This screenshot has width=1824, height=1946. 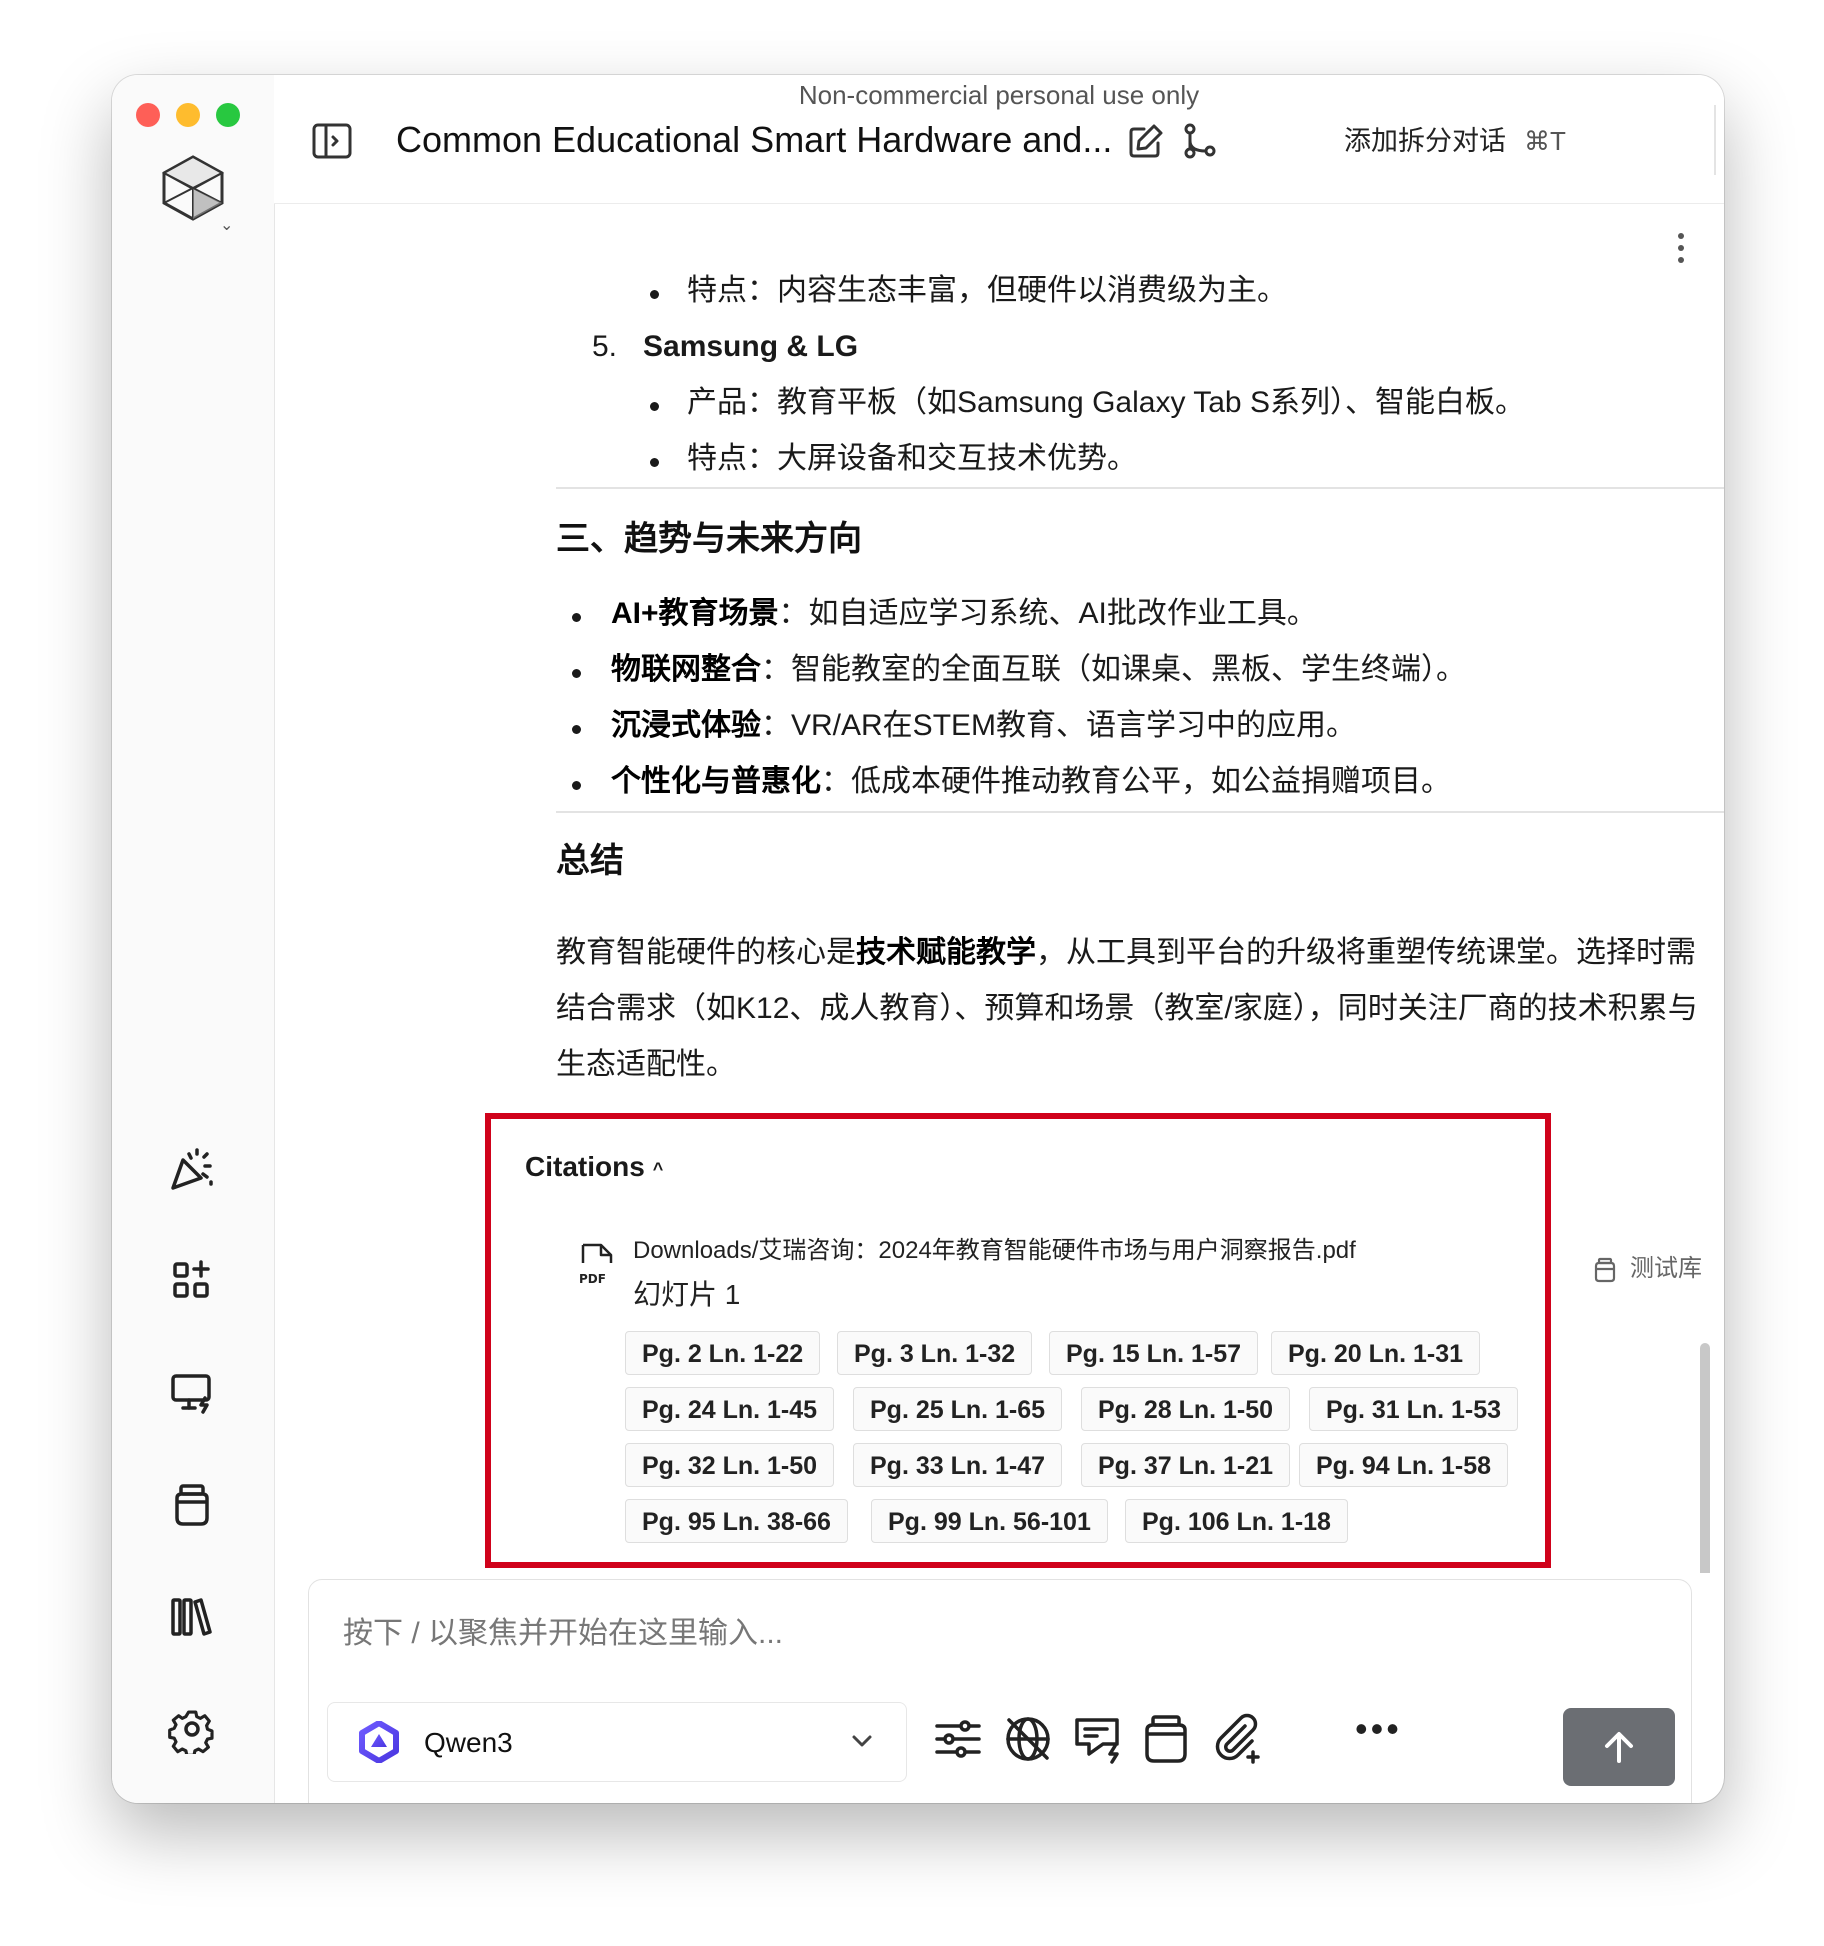 I want to click on watermark-text: Non-commercial personal use only, so click(x=999, y=95).